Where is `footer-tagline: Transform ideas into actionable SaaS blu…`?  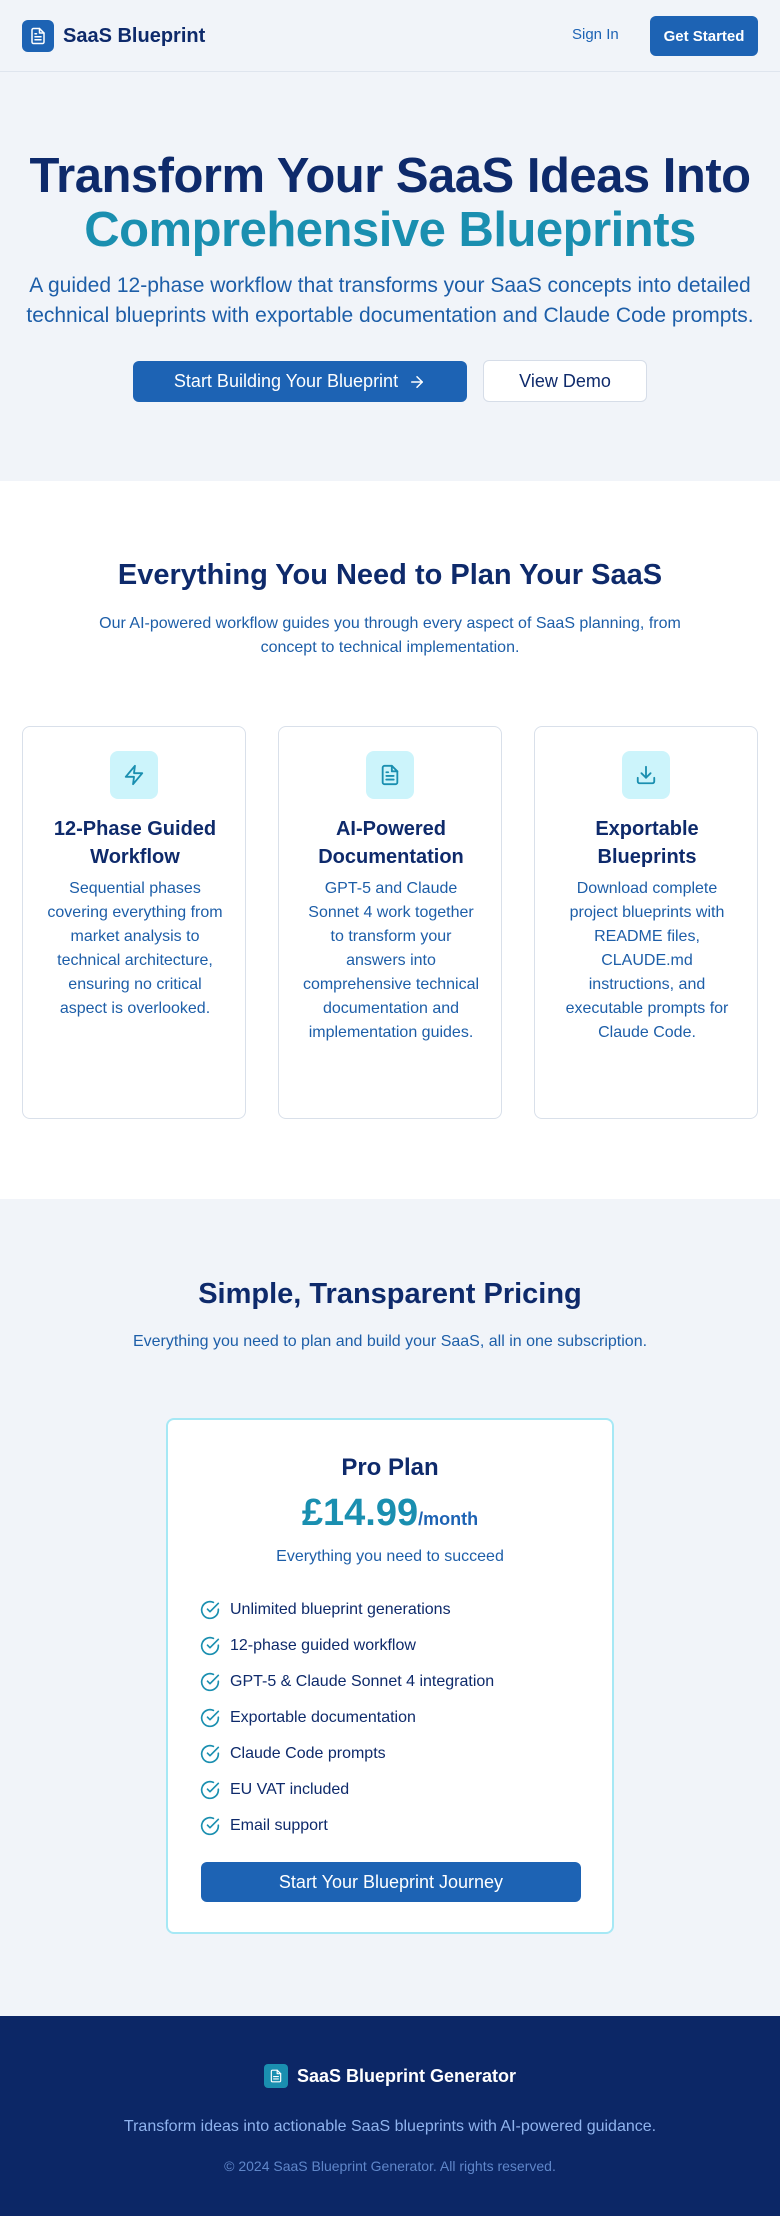
footer-tagline: Transform ideas into actionable SaaS blu… is located at coordinates (390, 2126).